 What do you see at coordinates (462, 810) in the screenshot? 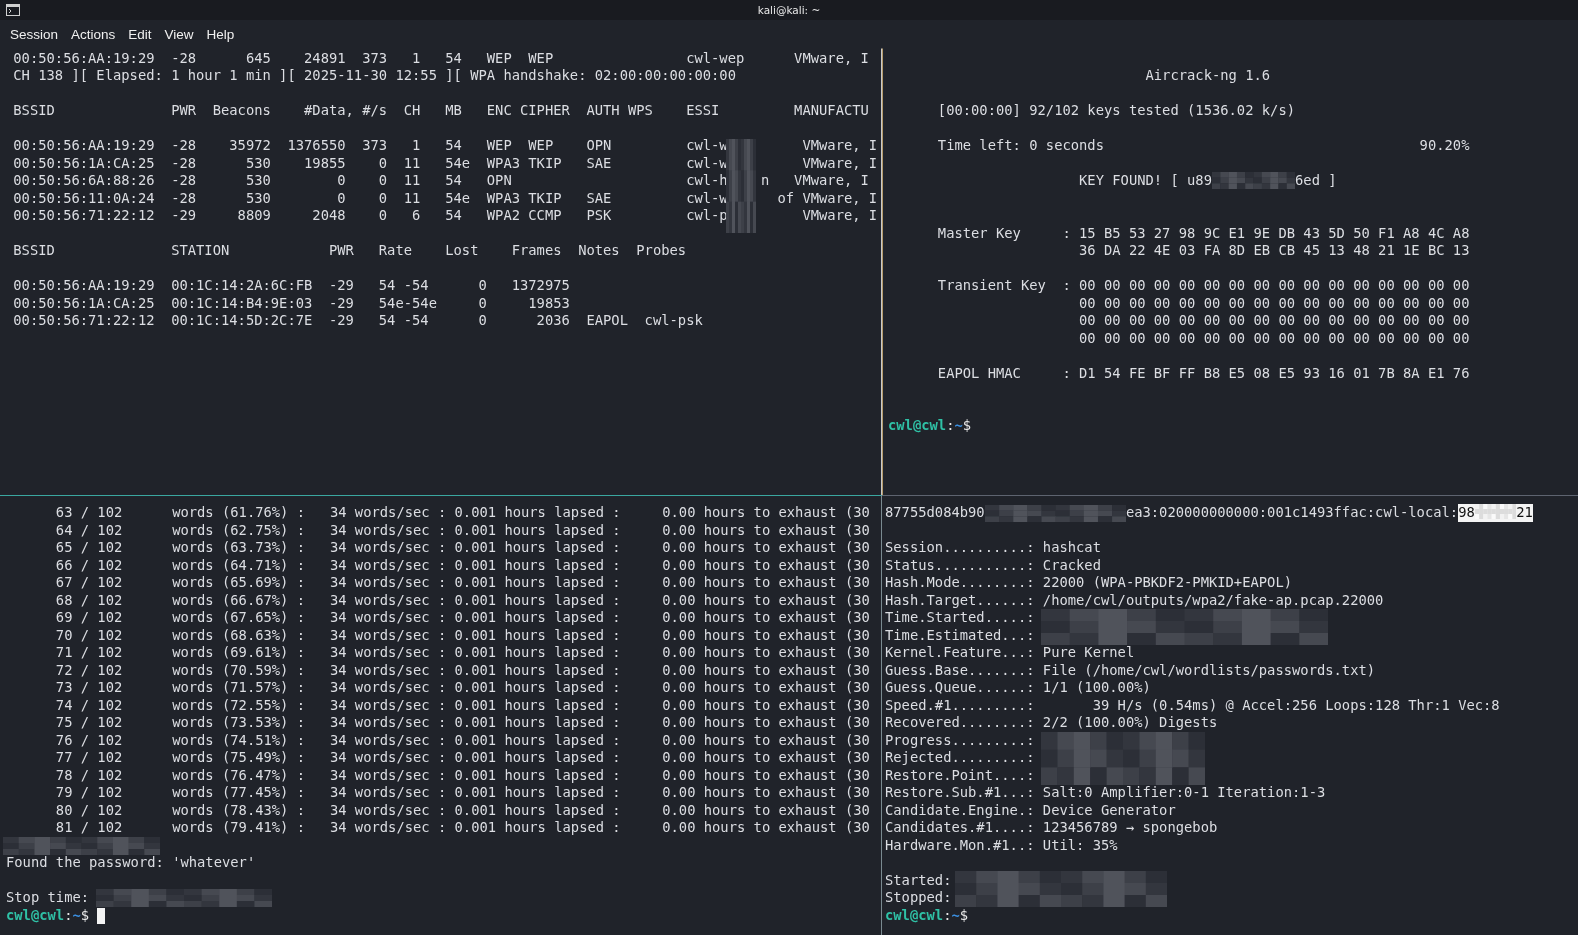
I see `terminal-line: 80 / 102 words (78.43%) : 34 words/sec : 0.001 hours lapsed : 0.00 hours to exhaust (30` at bounding box center [462, 810].